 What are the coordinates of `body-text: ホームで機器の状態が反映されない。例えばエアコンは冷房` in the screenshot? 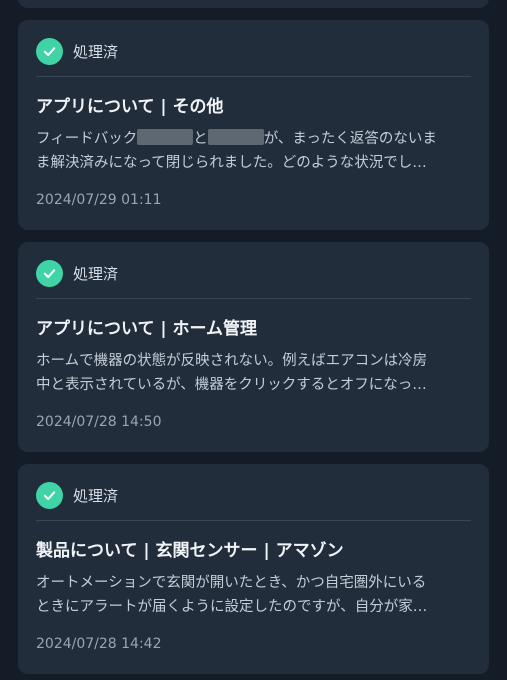 It's located at (232, 361).